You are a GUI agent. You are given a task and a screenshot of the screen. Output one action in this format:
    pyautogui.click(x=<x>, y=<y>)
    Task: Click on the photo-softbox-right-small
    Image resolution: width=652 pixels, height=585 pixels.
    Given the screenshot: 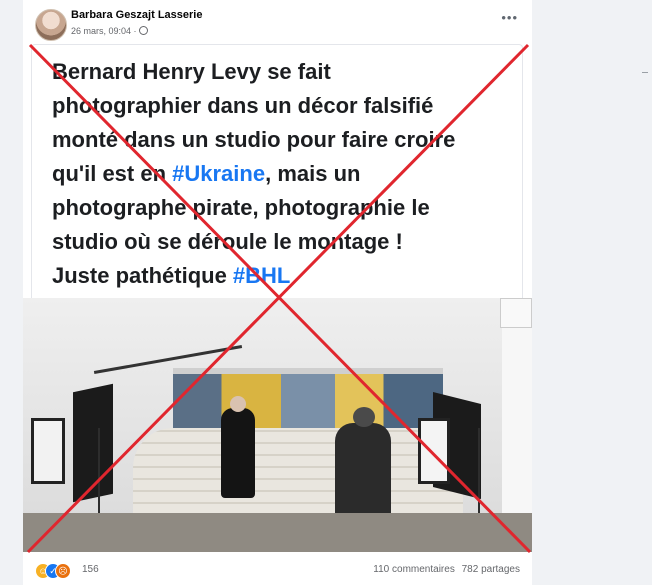 What is the action you would take?
    pyautogui.click(x=434, y=451)
    